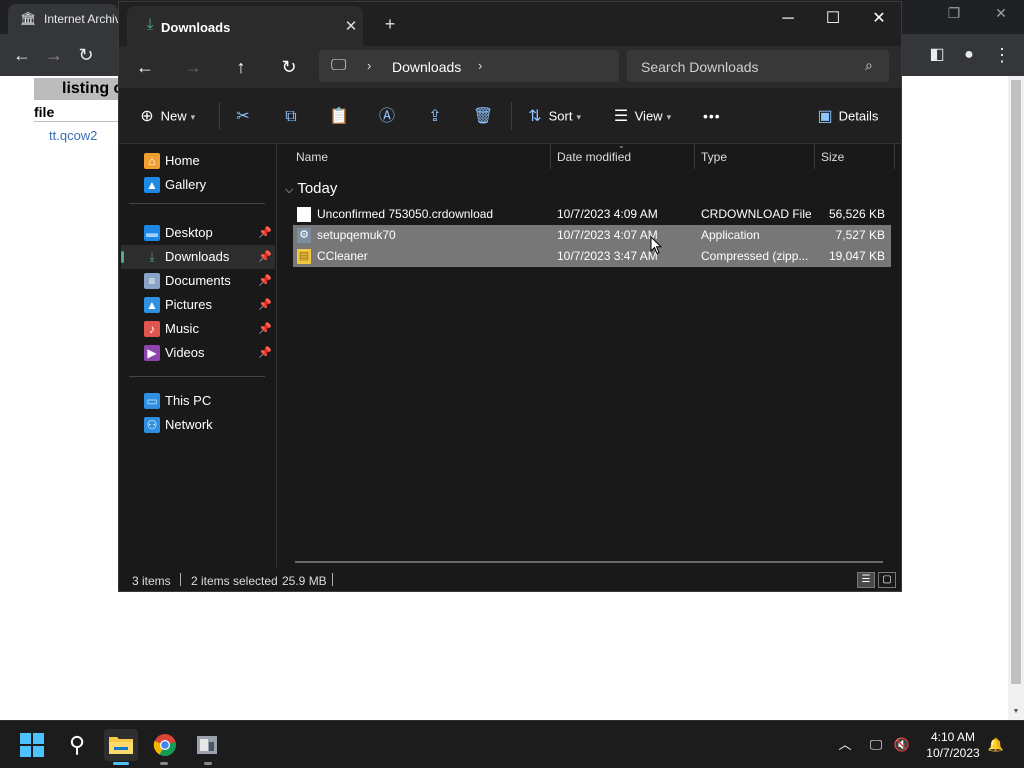 This screenshot has height=768, width=1024. I want to click on browser-tab: 🏛 Internet Archive, so click(66, 19).